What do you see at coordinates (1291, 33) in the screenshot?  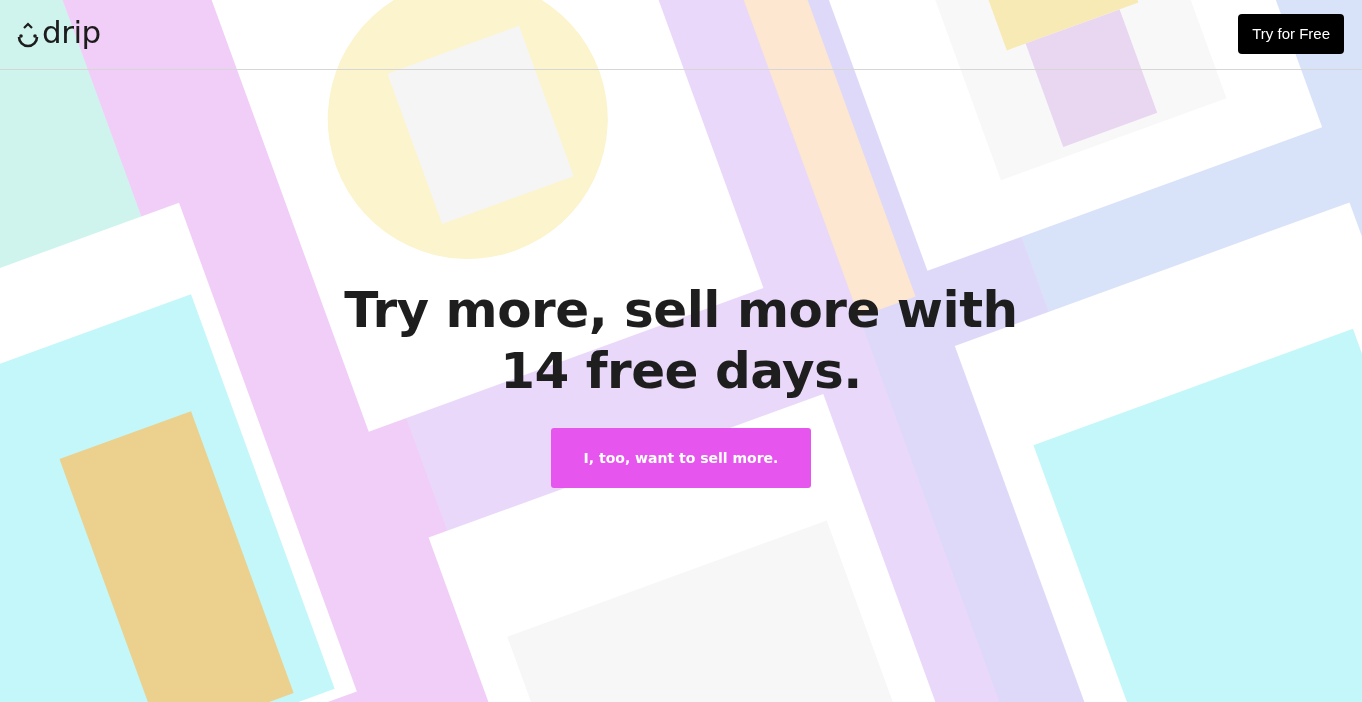 I see `try-for-free-button: Try for Free` at bounding box center [1291, 33].